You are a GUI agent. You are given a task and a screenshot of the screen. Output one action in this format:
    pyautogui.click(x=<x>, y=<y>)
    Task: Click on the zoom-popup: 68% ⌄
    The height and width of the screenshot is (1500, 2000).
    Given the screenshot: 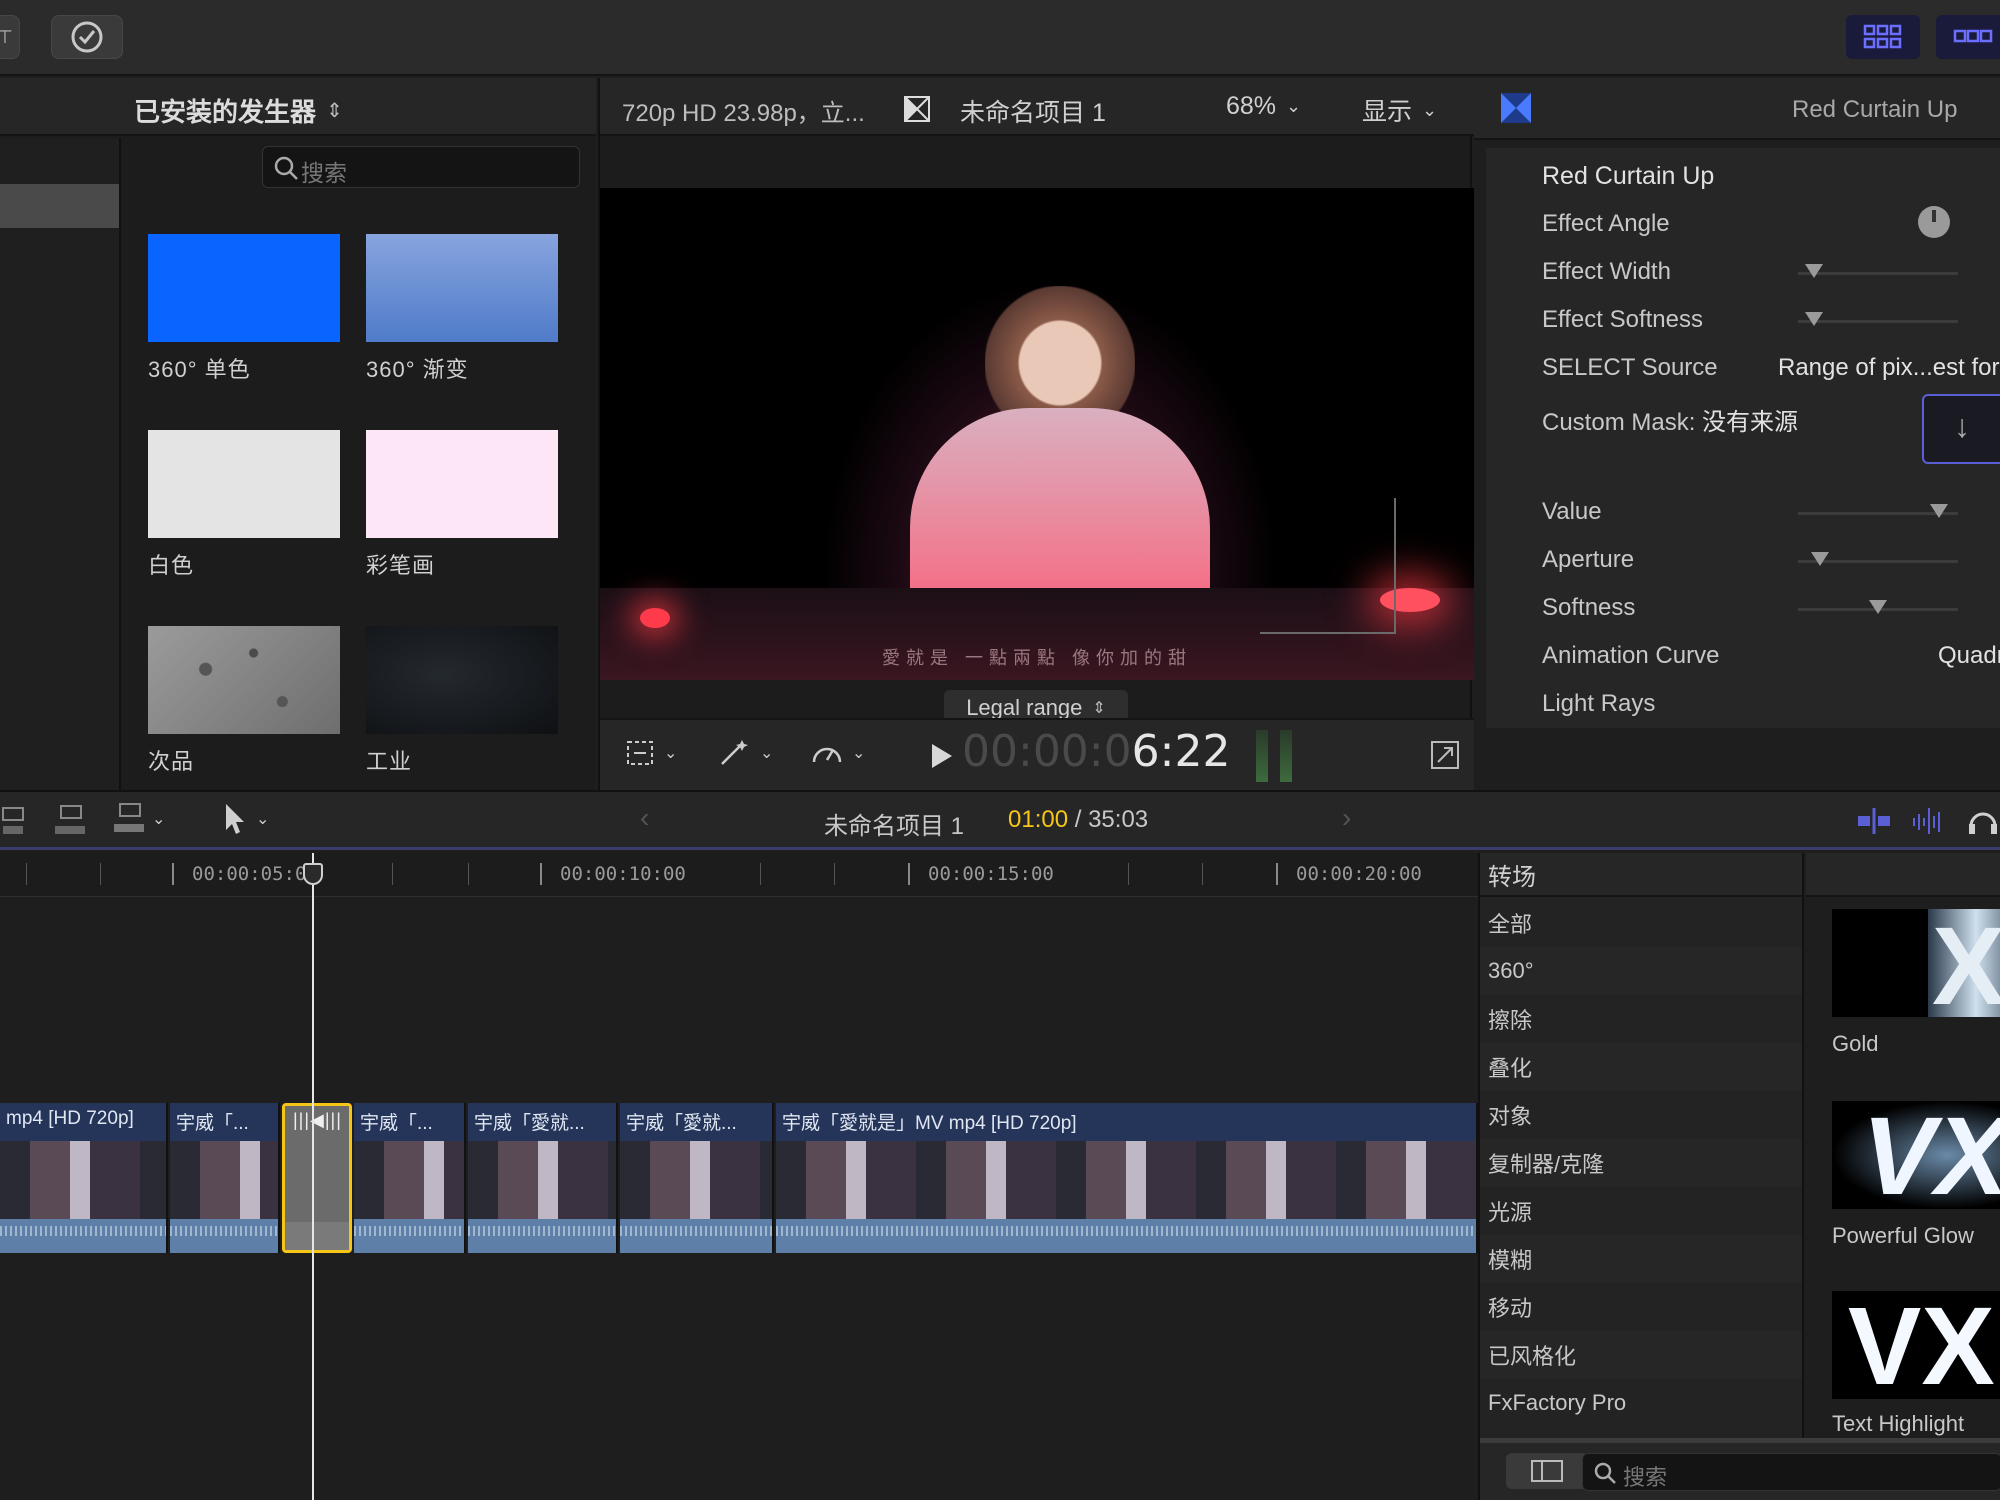 What is the action you would take?
    pyautogui.click(x=1263, y=106)
    